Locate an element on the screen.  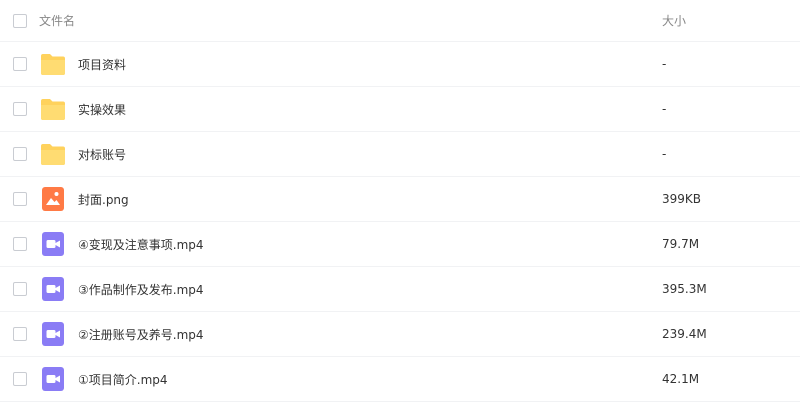
file-name: ②注册账号及养号.mp4 is located at coordinates (141, 334).